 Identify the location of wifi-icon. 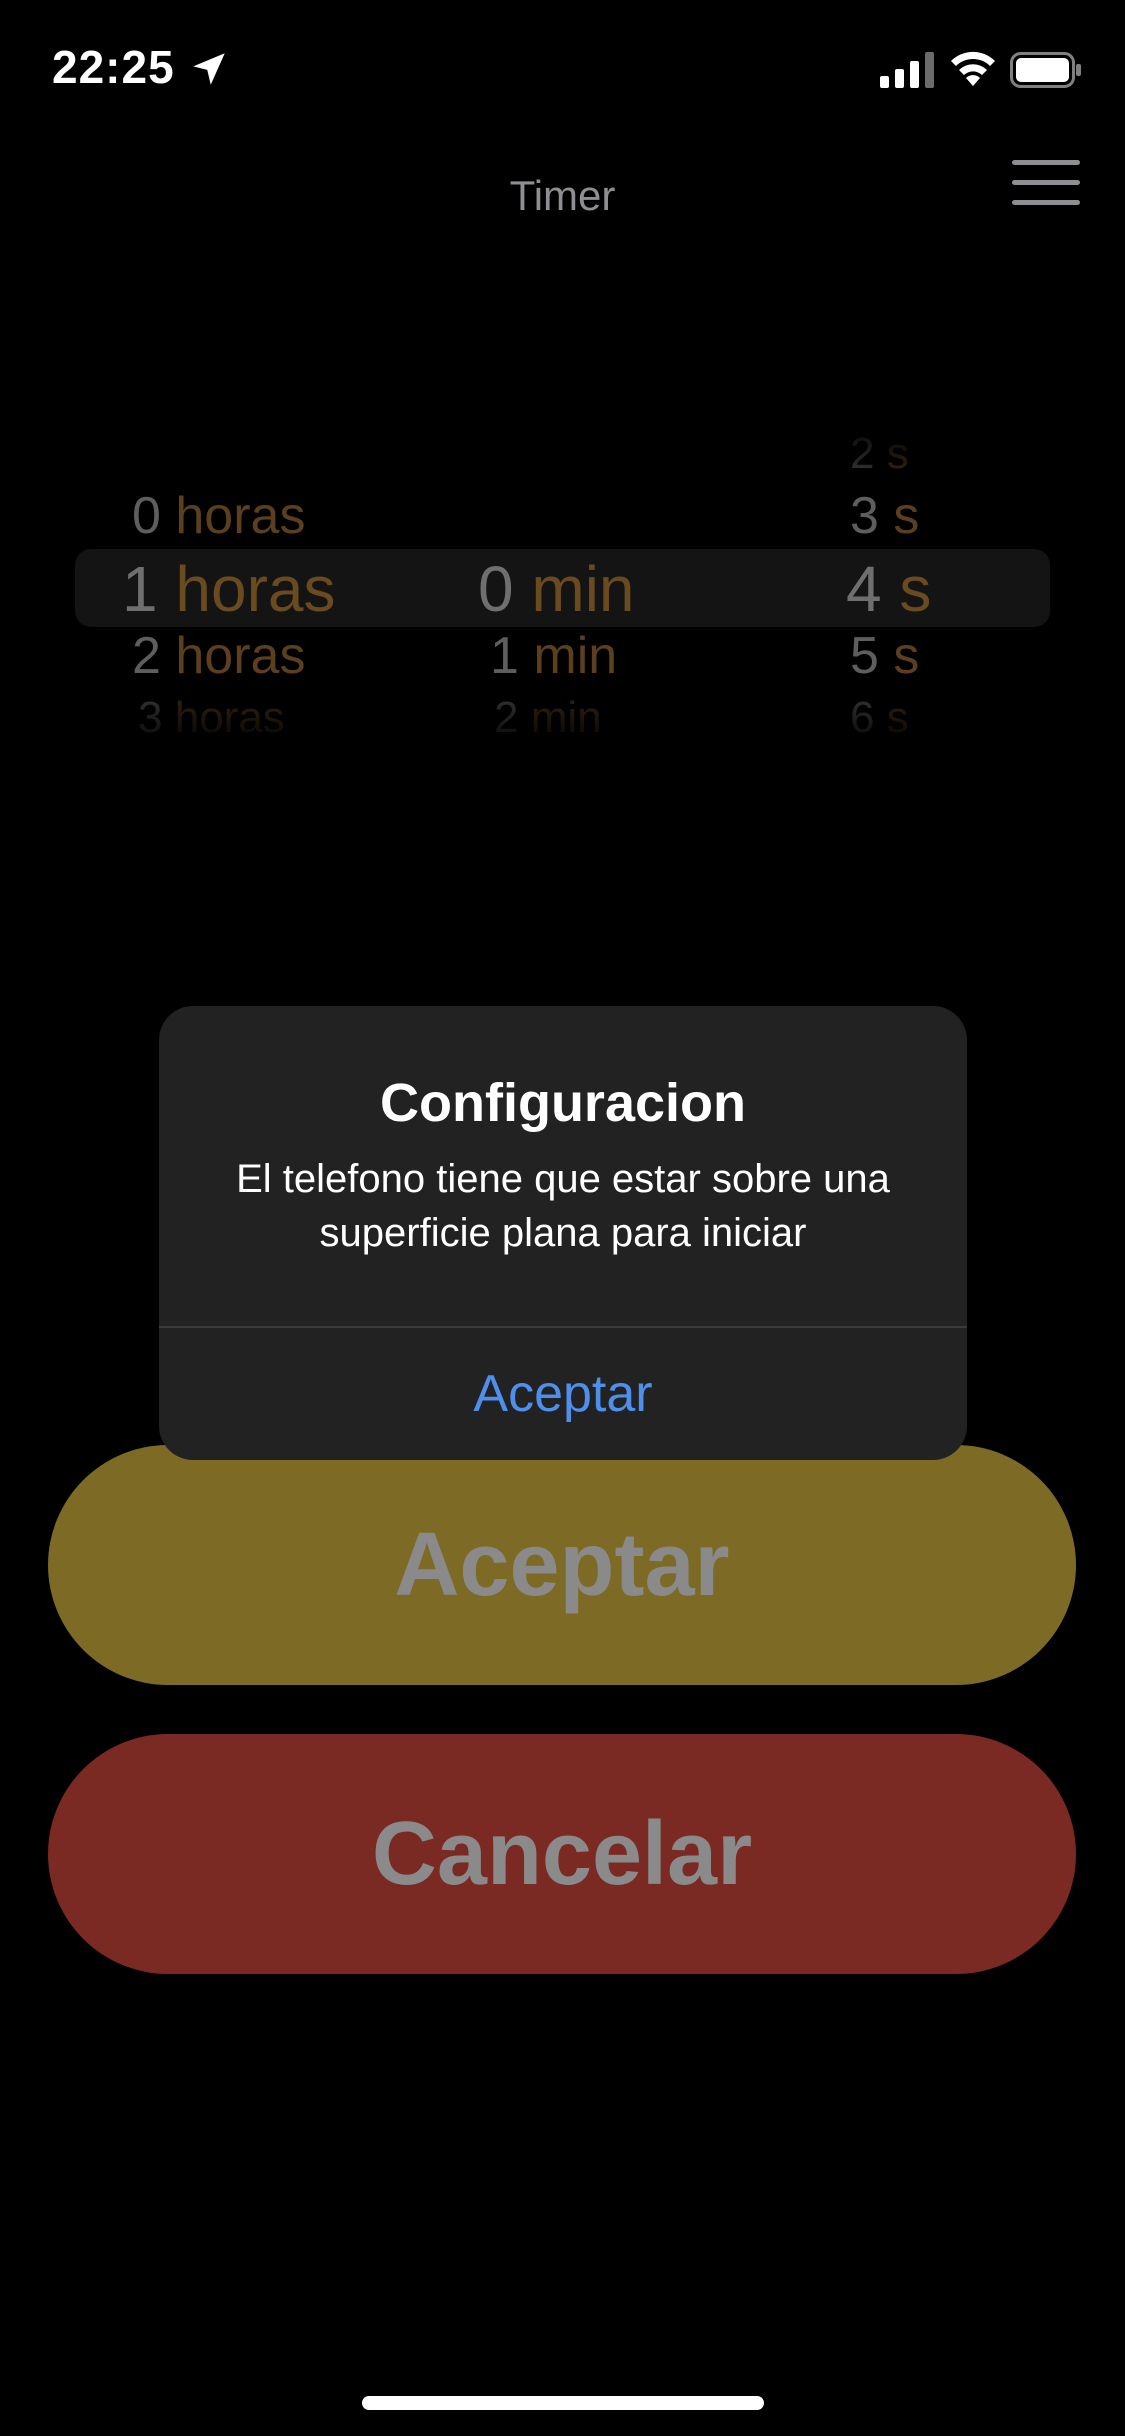
(973, 68).